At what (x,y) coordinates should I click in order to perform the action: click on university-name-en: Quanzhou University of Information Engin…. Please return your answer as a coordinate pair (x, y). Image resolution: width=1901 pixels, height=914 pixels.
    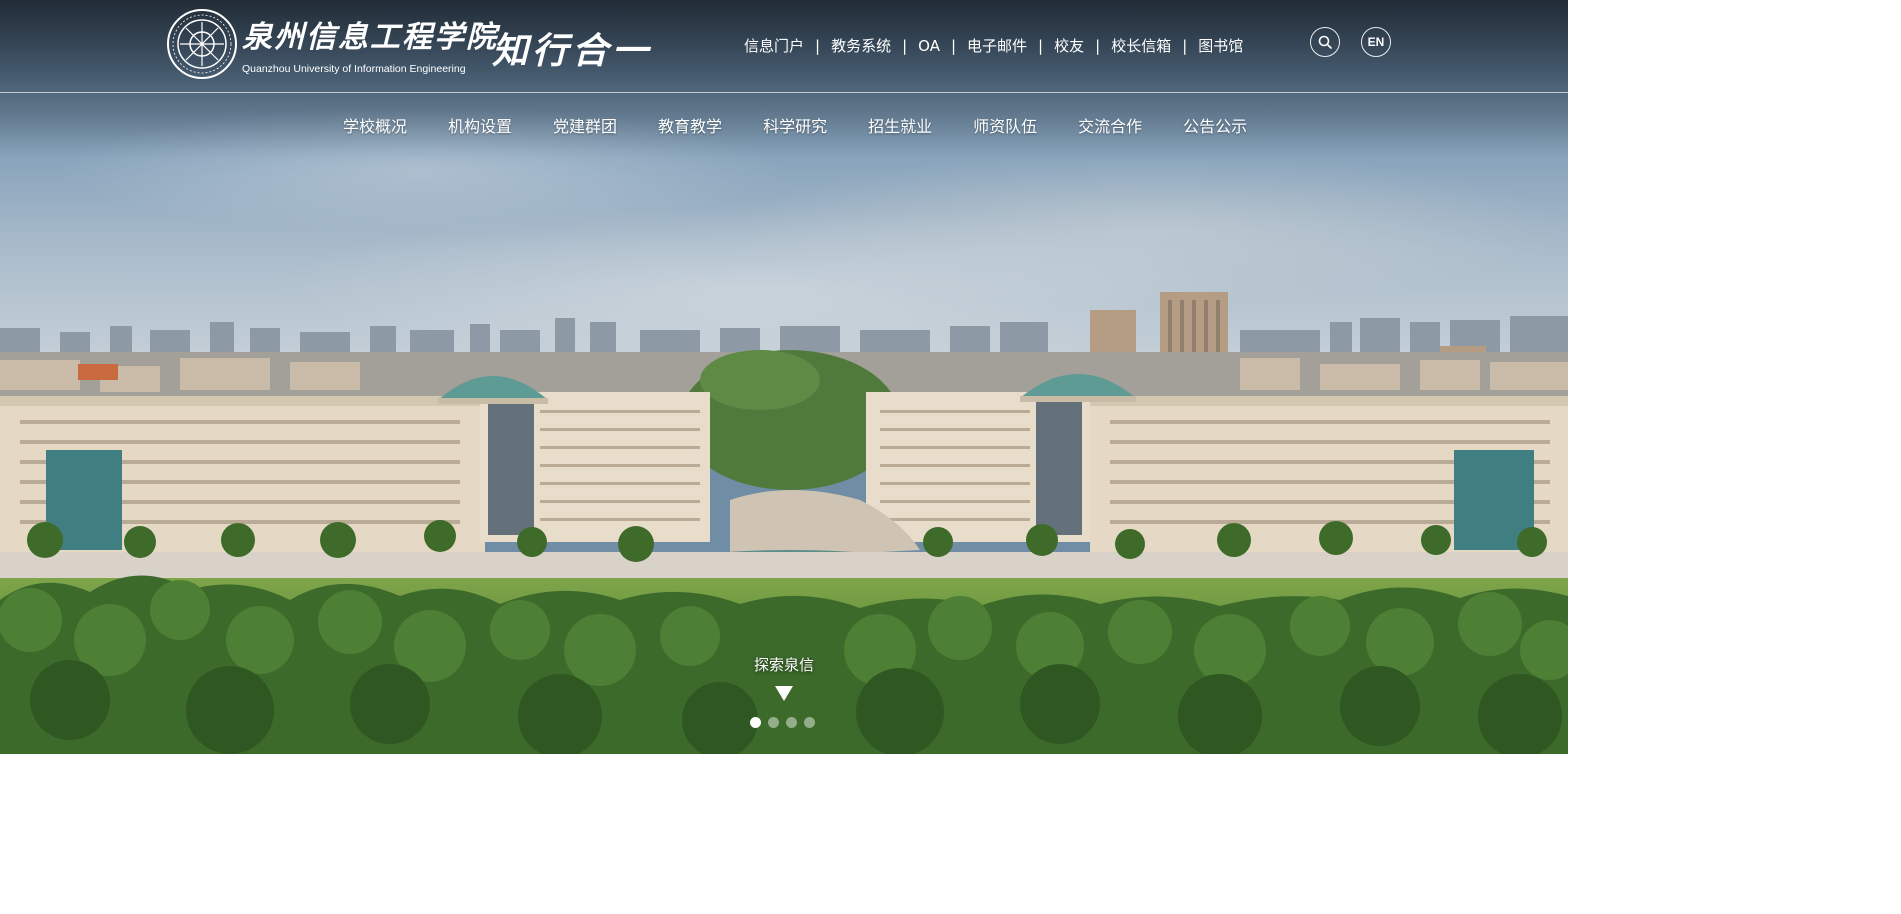
    Looking at the image, I should click on (354, 69).